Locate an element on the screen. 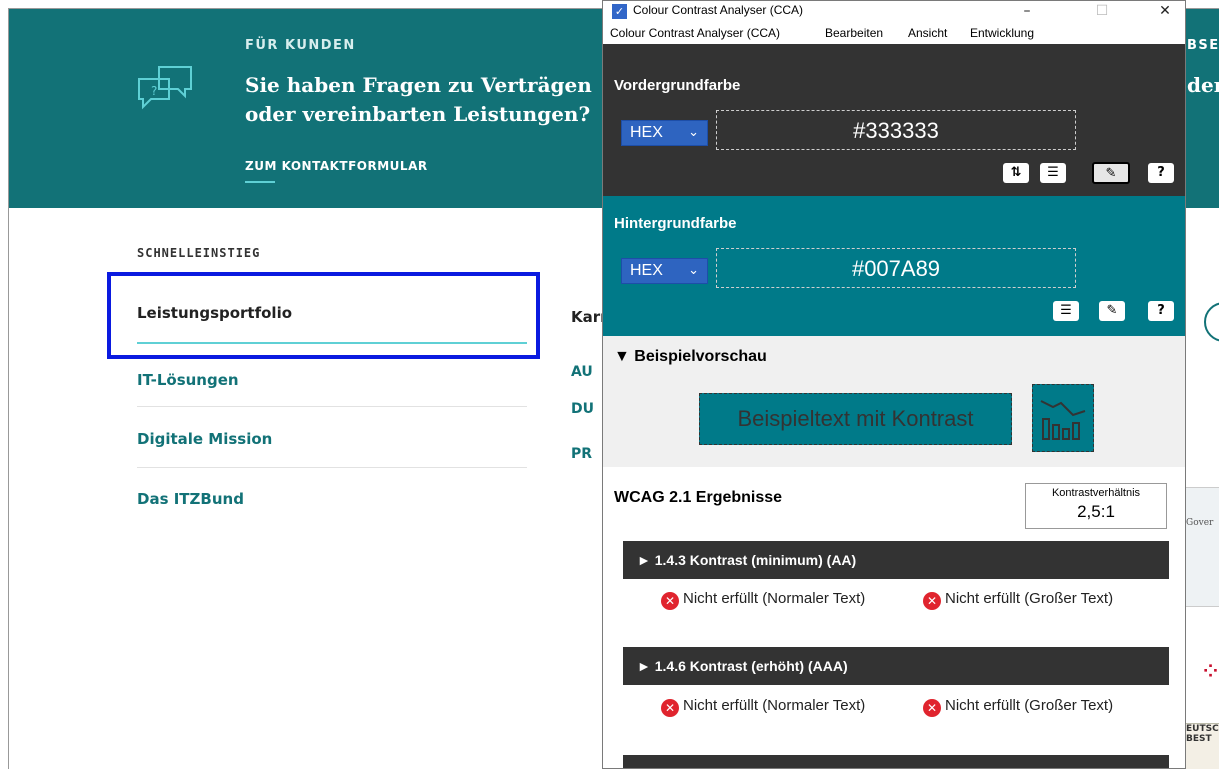 The width and height of the screenshot is (1219, 769). results-heading: WCAG 2.1 Ergebnisse is located at coordinates (698, 497).